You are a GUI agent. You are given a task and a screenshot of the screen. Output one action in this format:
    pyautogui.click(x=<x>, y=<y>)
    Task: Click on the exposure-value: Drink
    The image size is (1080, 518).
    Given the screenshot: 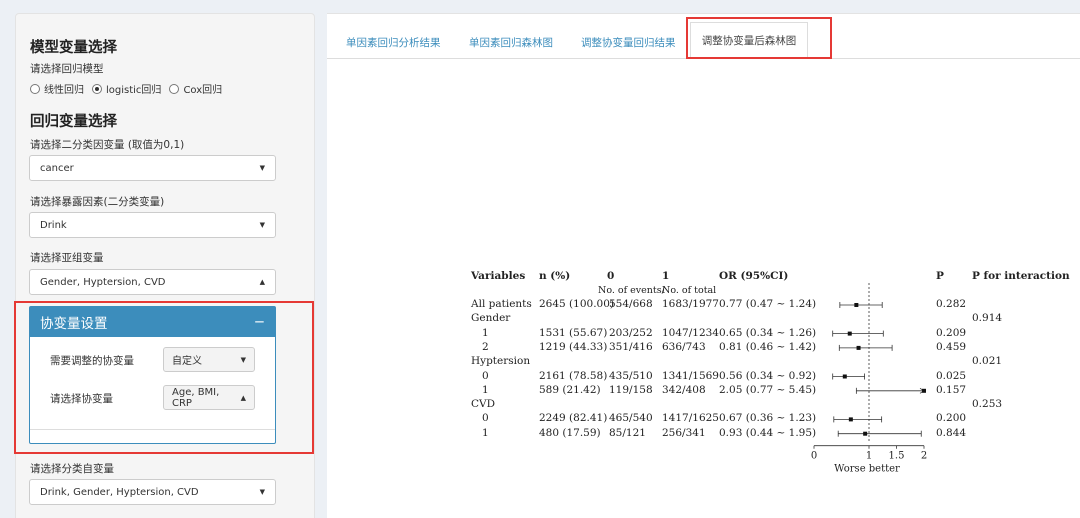 What is the action you would take?
    pyautogui.click(x=53, y=225)
    